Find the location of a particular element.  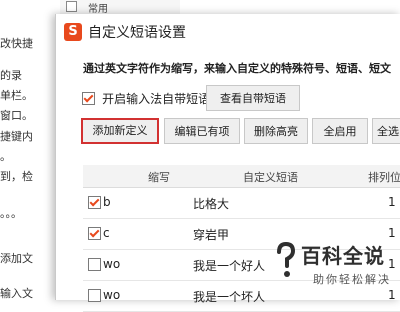

row-phrase: 穿岩甲 is located at coordinates (211, 235).